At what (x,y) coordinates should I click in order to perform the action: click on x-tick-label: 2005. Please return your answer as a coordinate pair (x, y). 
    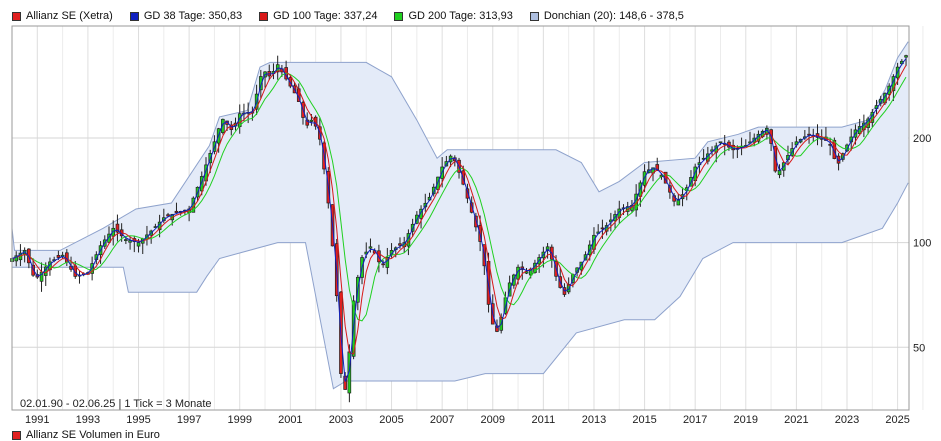
    Looking at the image, I should click on (391, 420).